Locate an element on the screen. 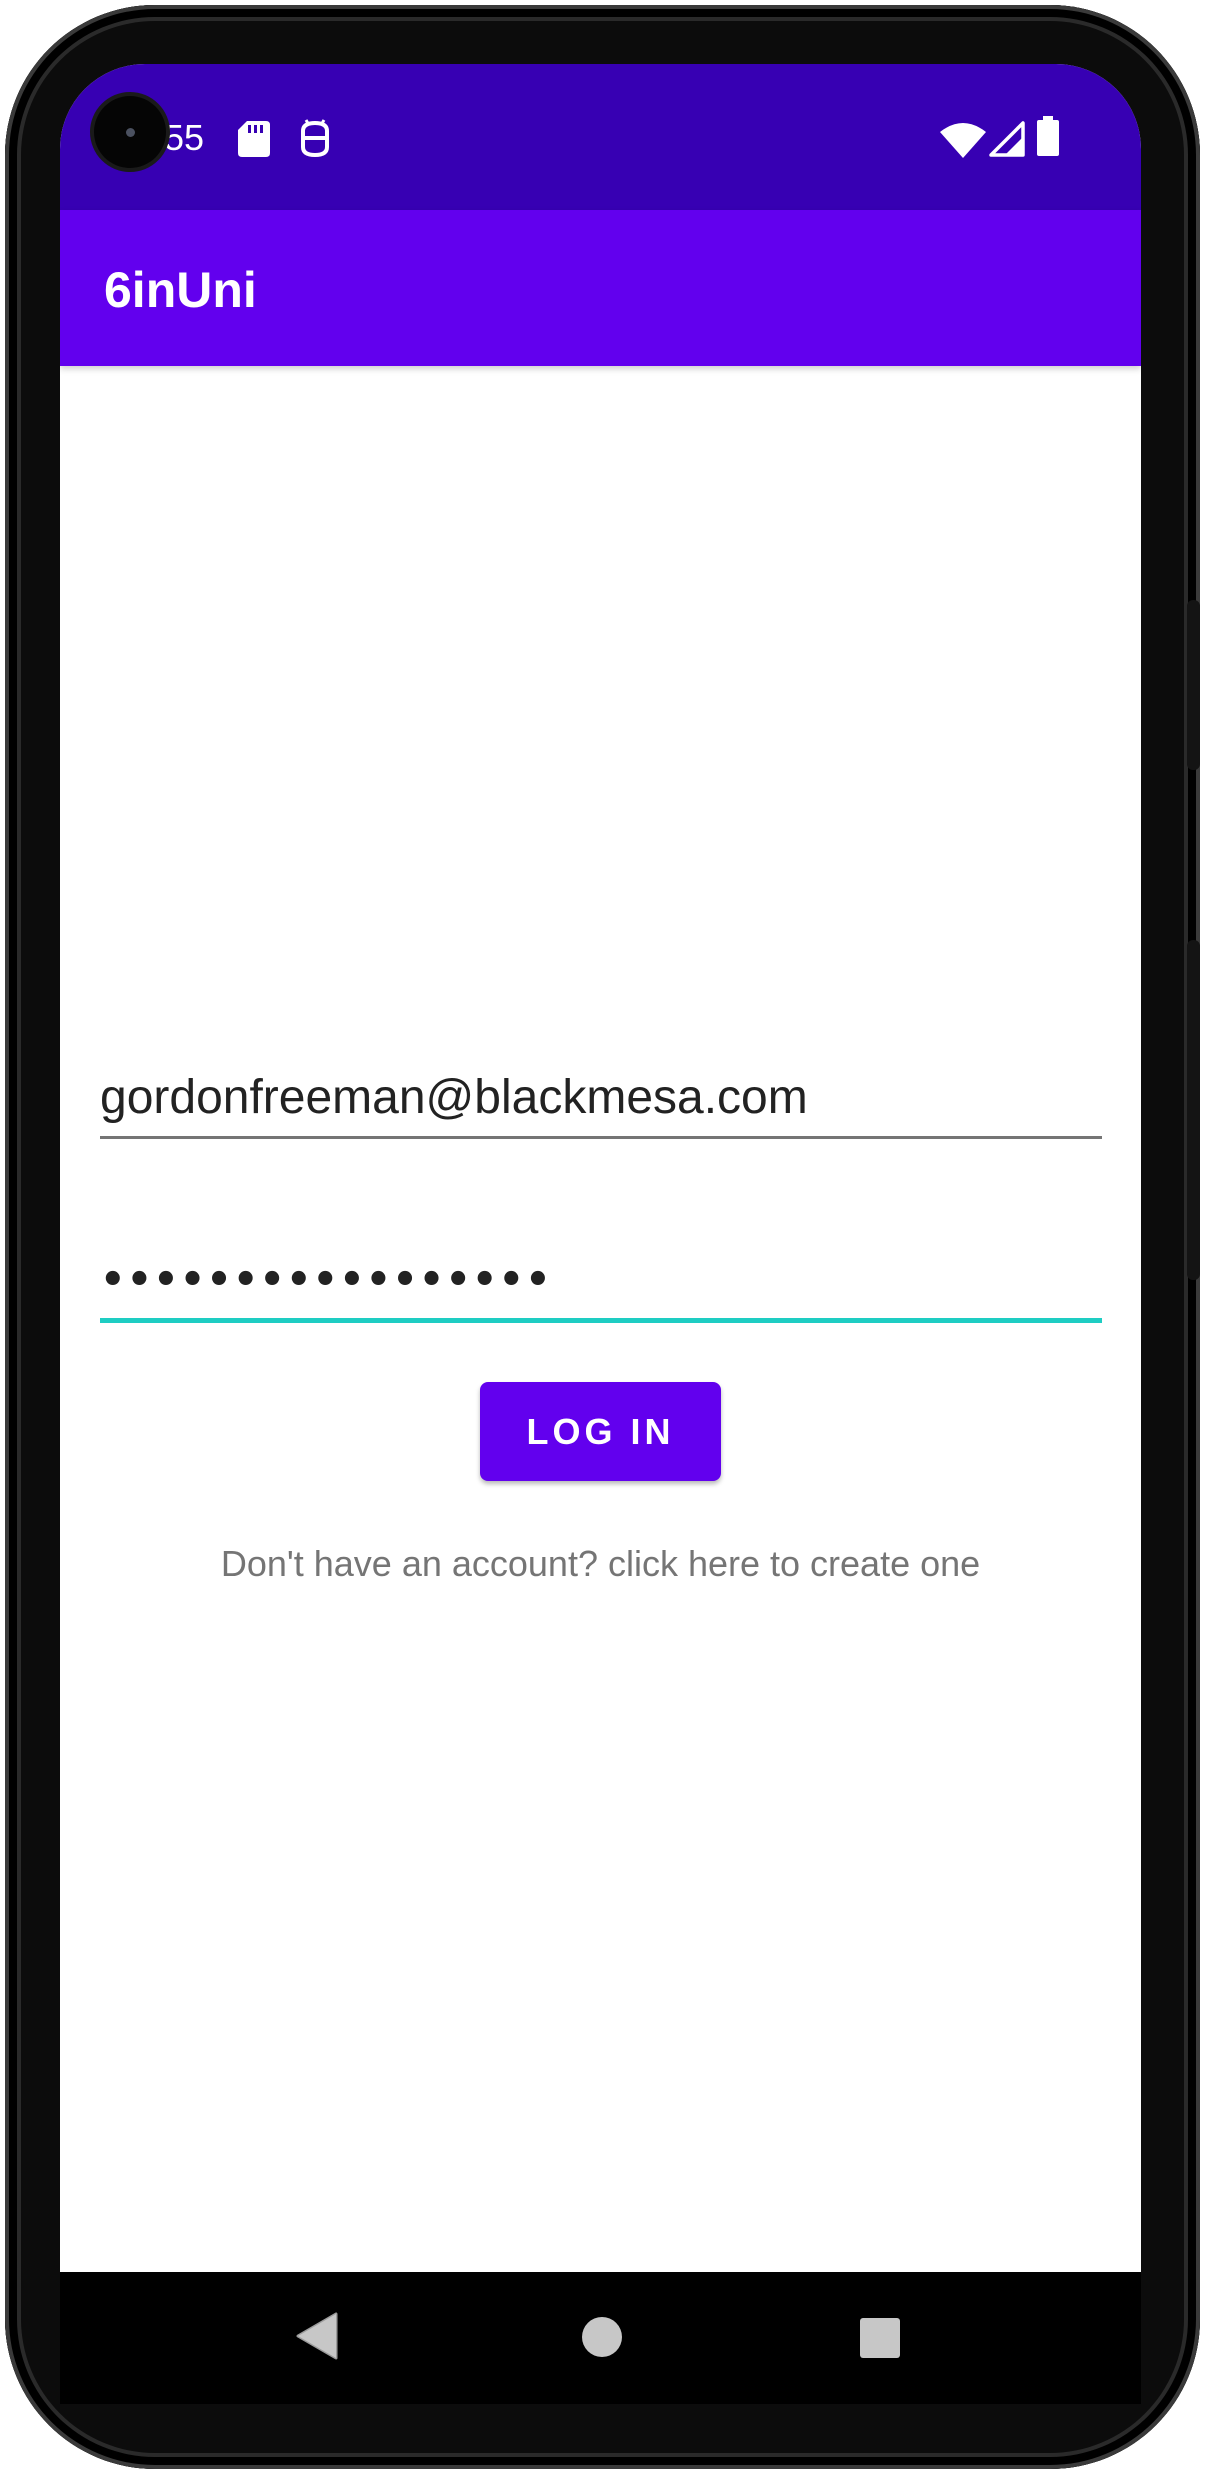 The image size is (1211, 2474). back-icon is located at coordinates (317, 2336).